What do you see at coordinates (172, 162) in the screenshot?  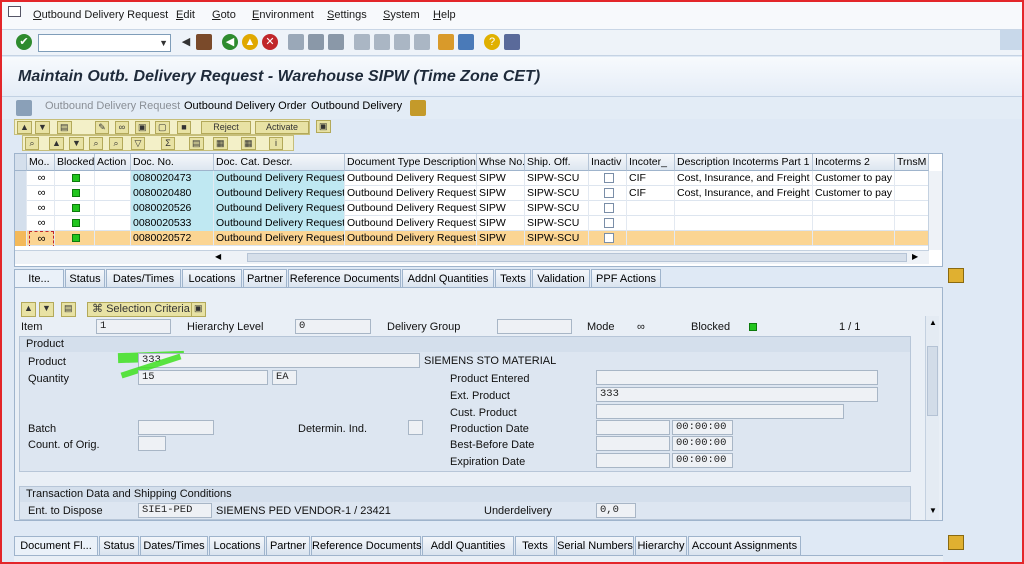 I see `col-header-doc-no: Doc. No.` at bounding box center [172, 162].